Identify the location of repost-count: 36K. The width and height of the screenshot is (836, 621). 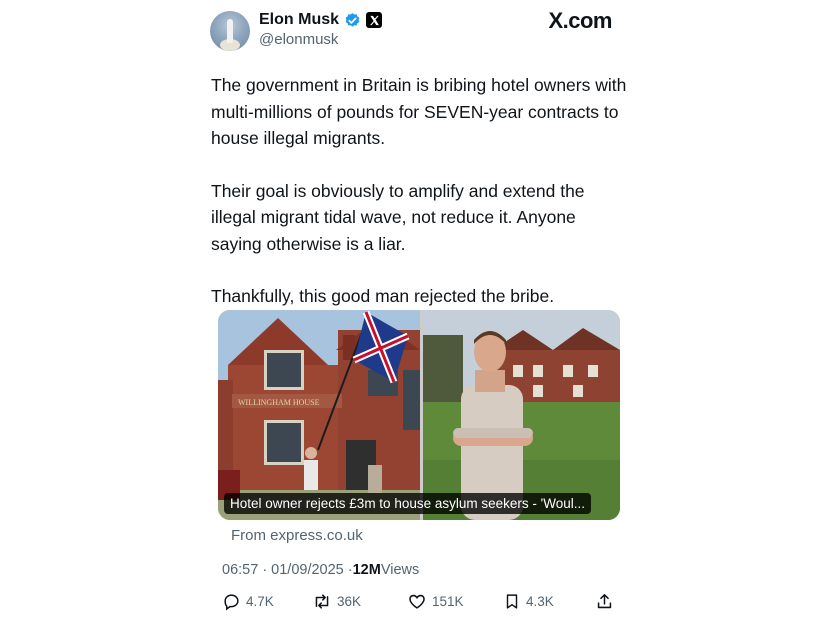
(349, 601).